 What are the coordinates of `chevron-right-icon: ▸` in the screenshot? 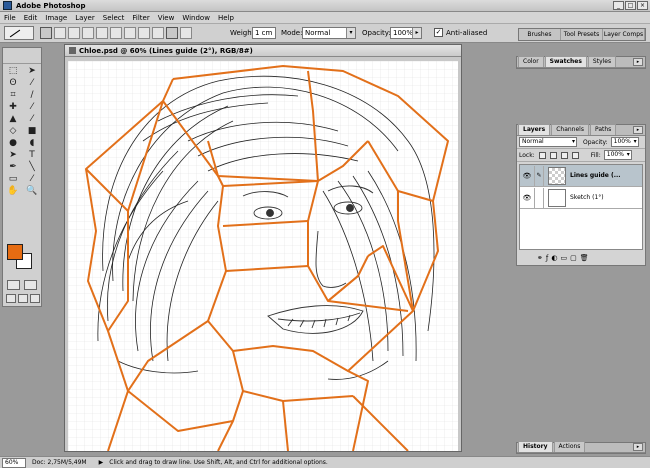 It's located at (416, 33).